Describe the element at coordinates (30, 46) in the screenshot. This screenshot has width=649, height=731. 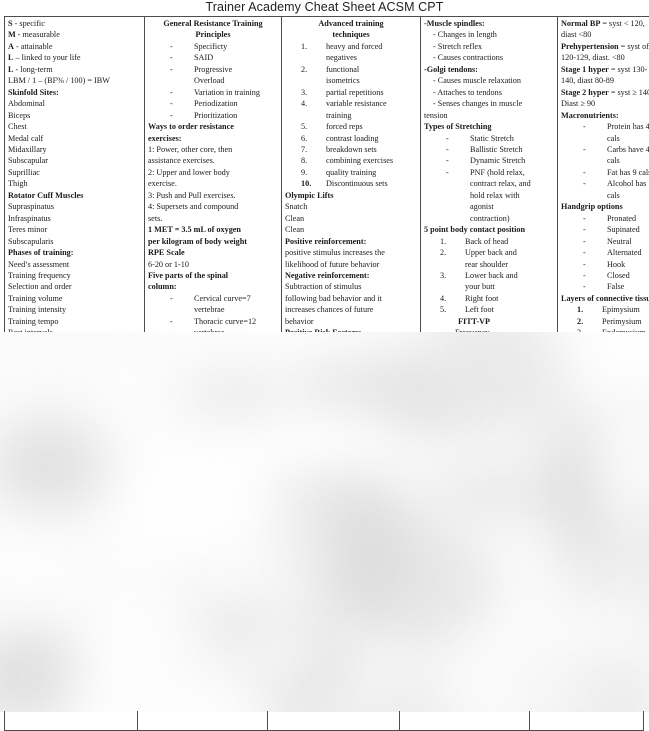
I see `cheatsheet-line: A - attainable` at that location.